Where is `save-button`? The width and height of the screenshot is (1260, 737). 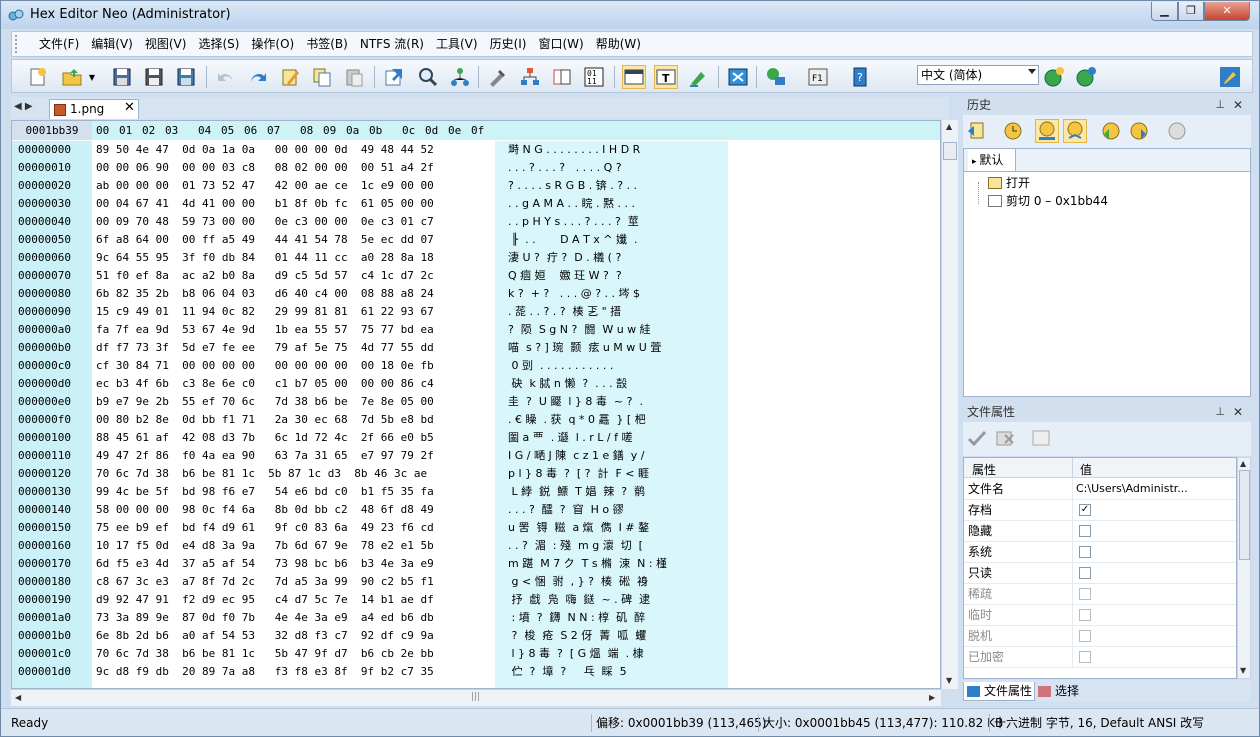
save-button is located at coordinates (122, 77).